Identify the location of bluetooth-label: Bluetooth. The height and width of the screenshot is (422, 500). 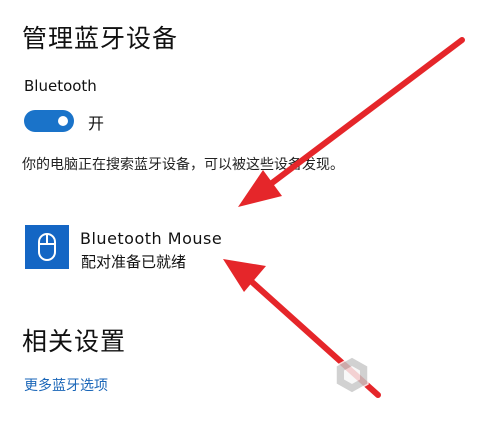
(60, 86).